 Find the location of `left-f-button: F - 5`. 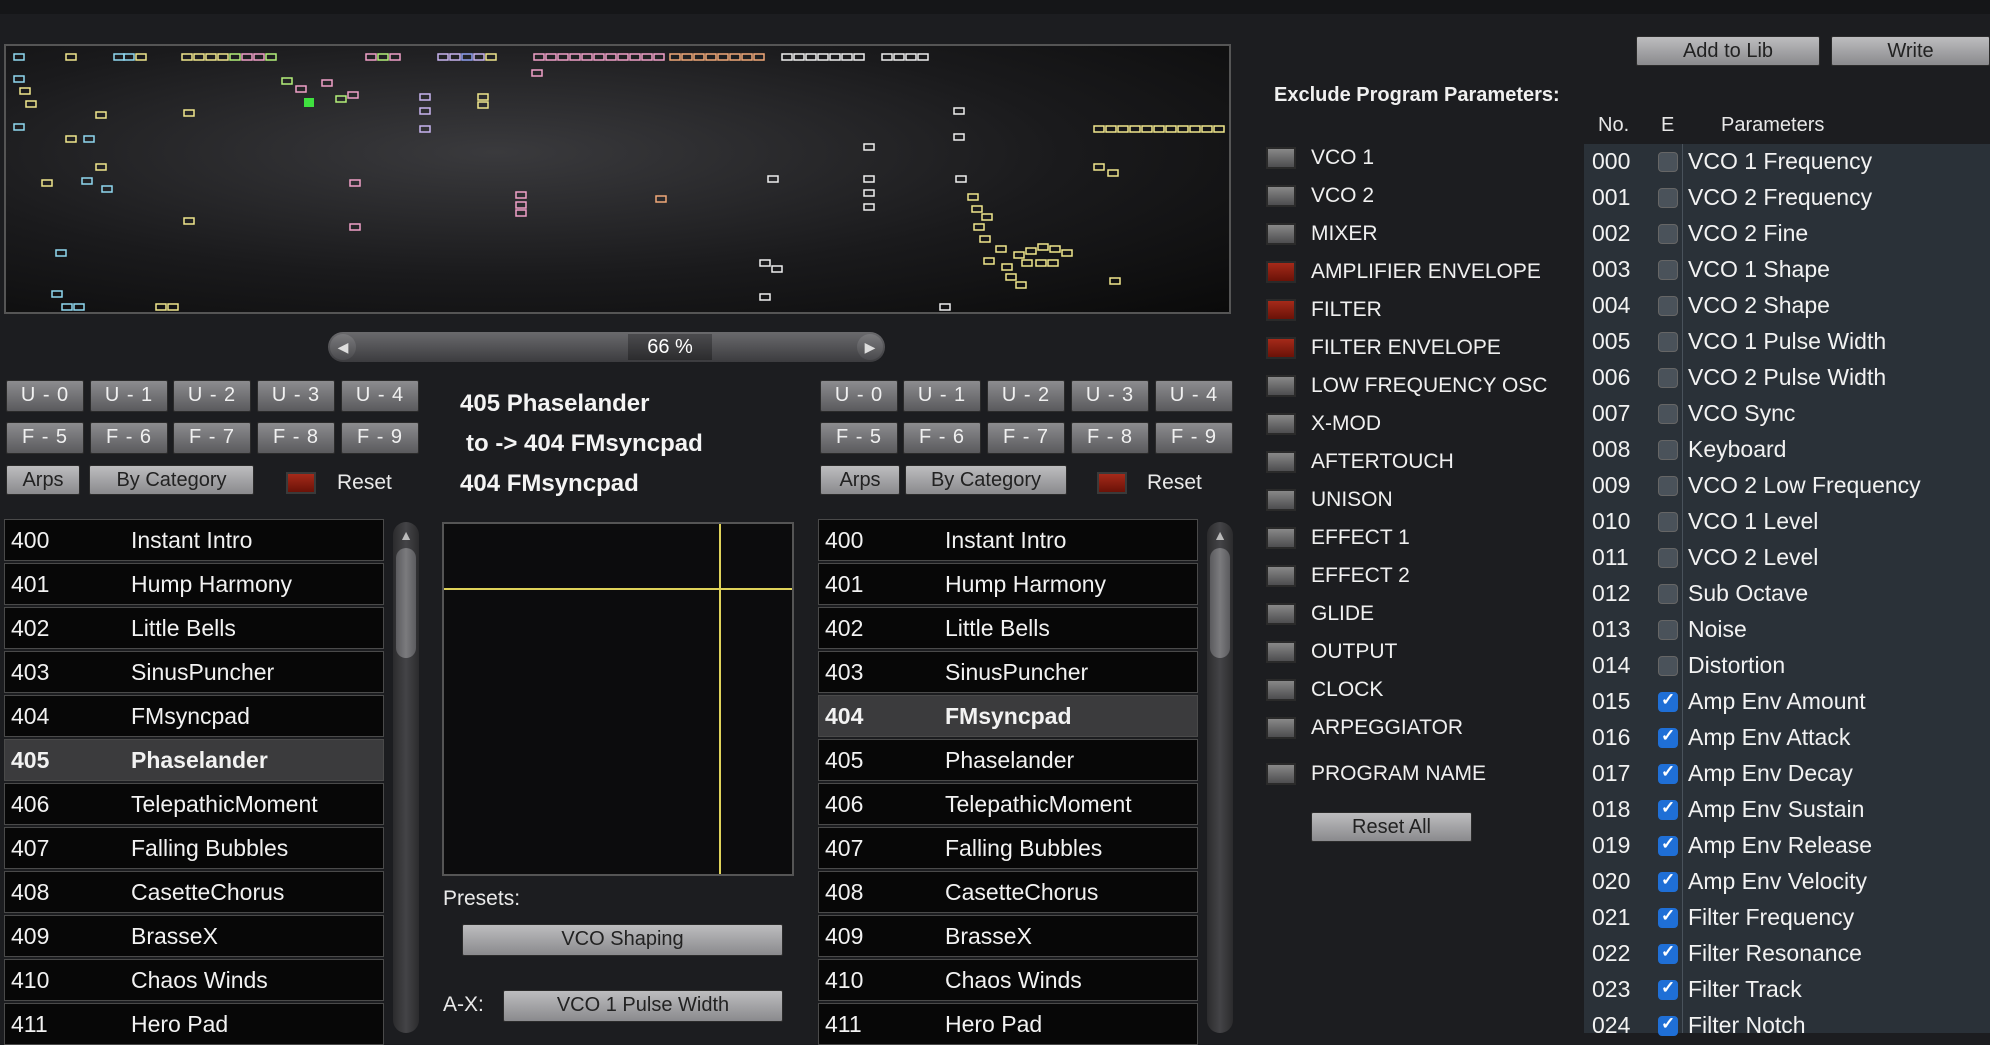

left-f-button: F - 5 is located at coordinates (45, 438).